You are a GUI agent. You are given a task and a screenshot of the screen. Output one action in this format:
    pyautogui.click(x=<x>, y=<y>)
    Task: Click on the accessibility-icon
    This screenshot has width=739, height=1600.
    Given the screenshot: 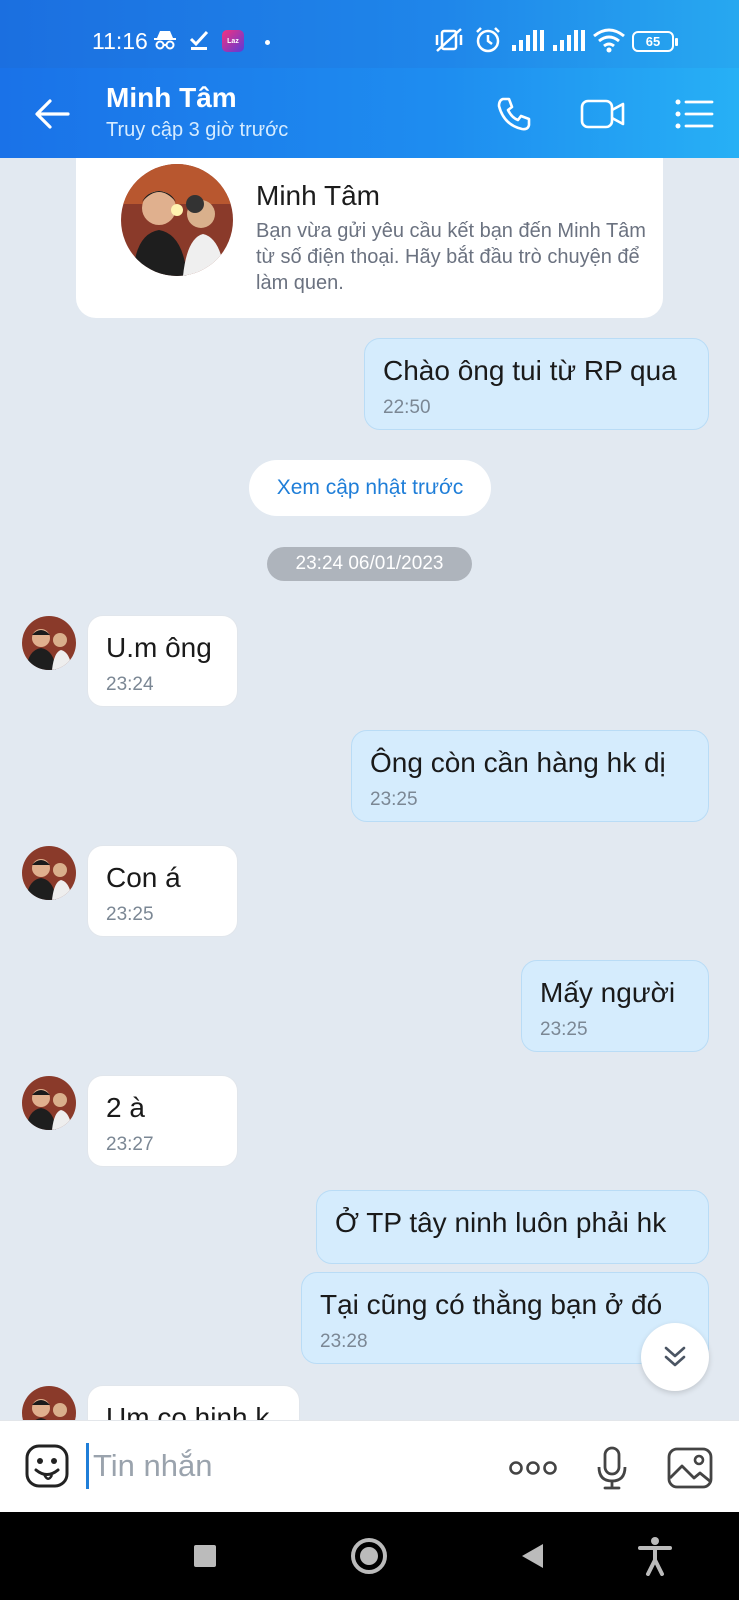 What is the action you would take?
    pyautogui.click(x=655, y=1556)
    